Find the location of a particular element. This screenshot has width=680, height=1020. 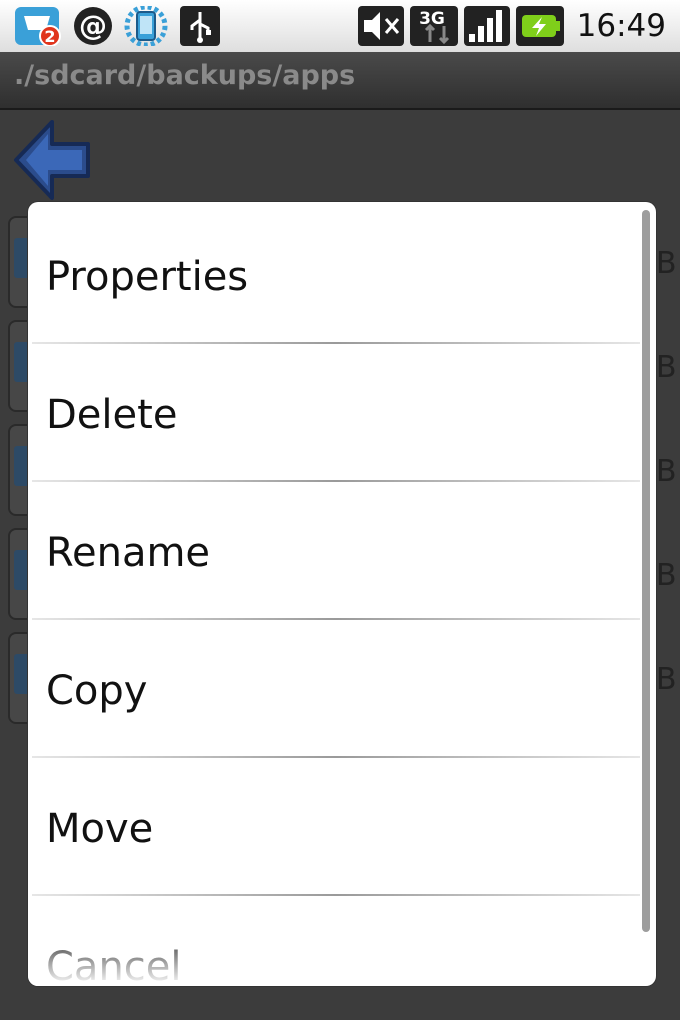

clock-time: 16:49 is located at coordinates (621, 26).